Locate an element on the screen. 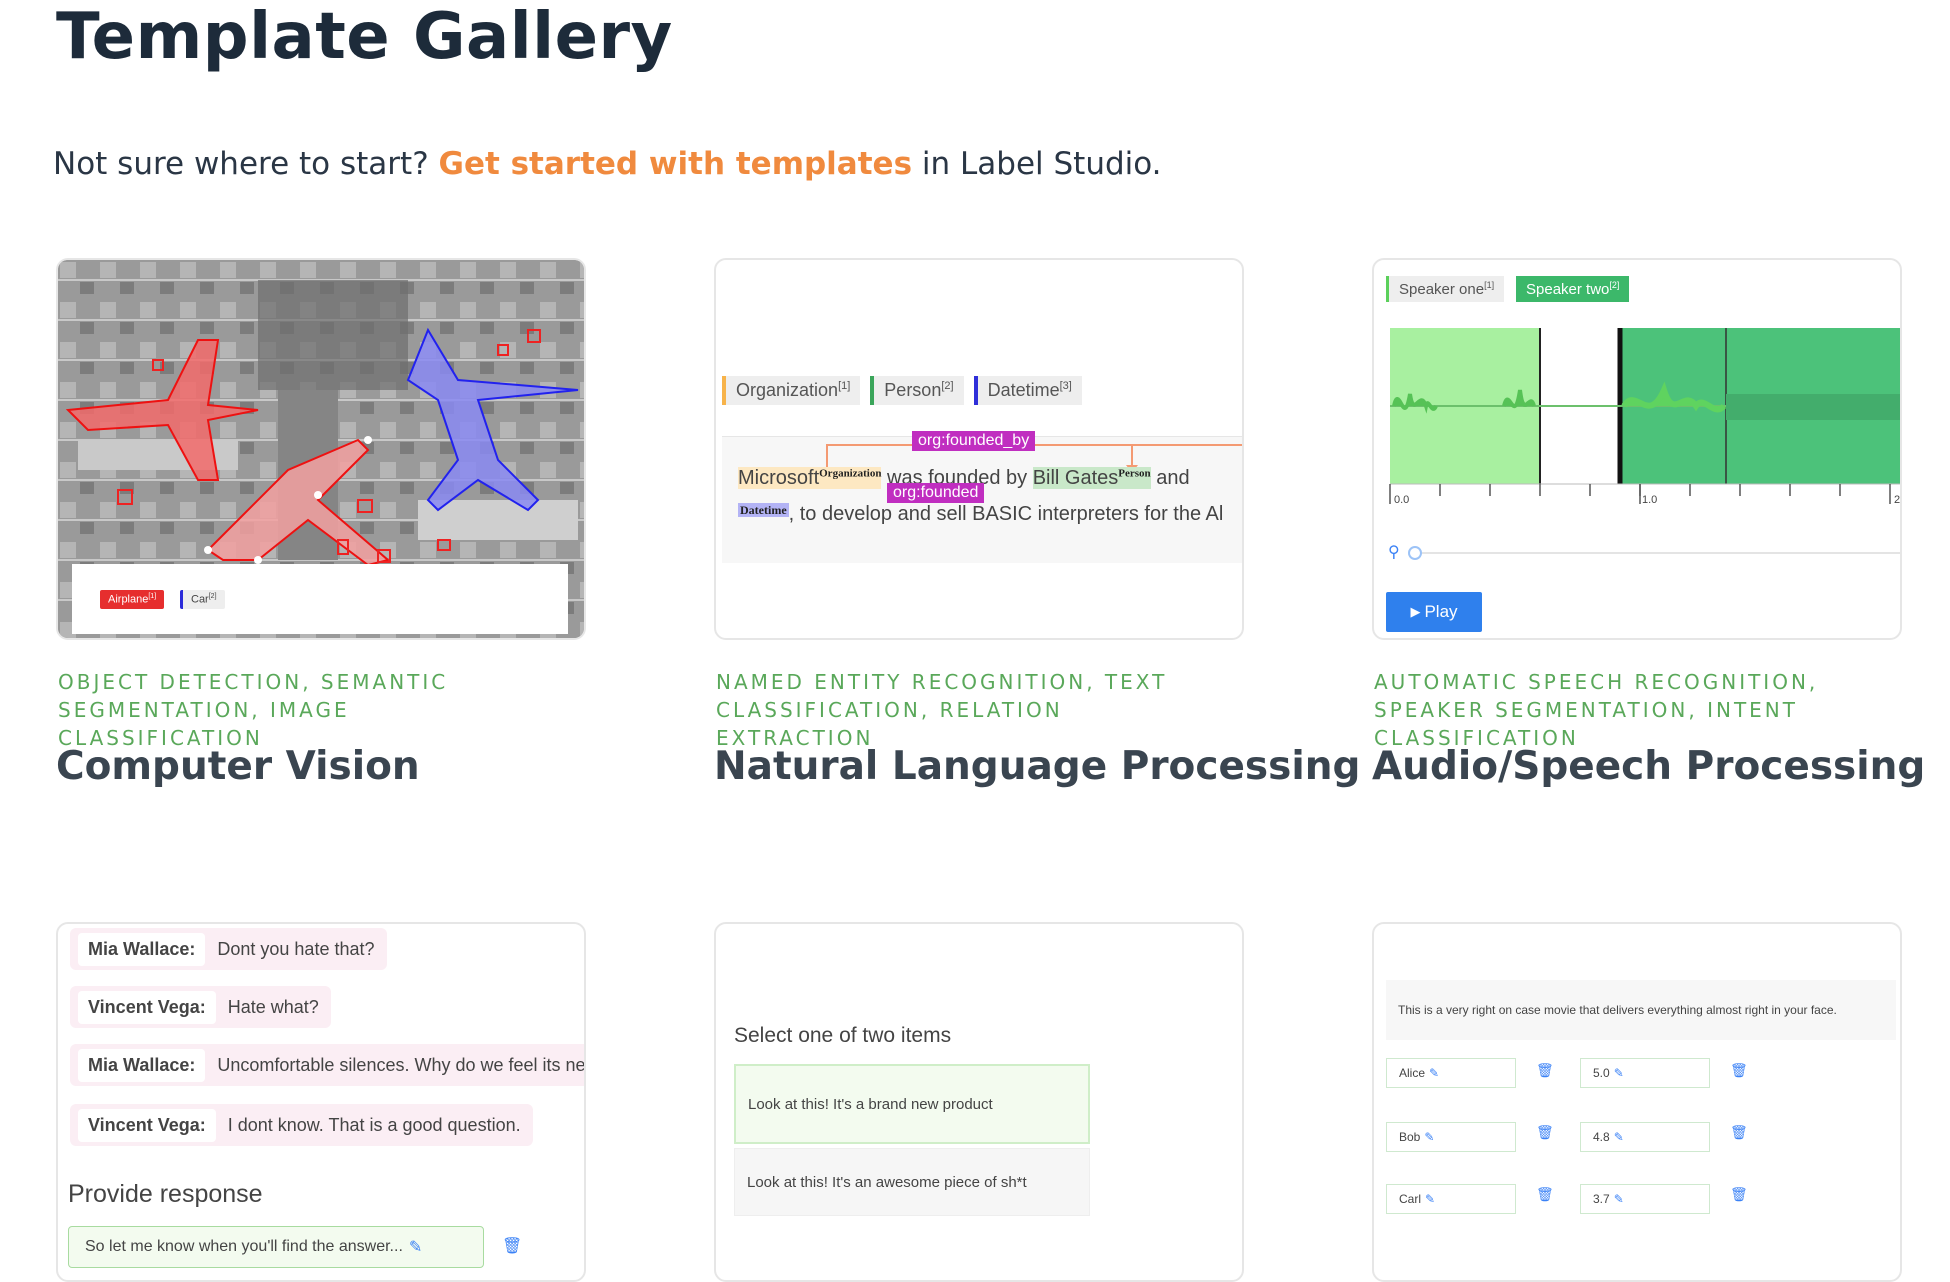 The image size is (1950, 1282). entity-bill-gates: Bill GatesPerson is located at coordinates (1091, 478).